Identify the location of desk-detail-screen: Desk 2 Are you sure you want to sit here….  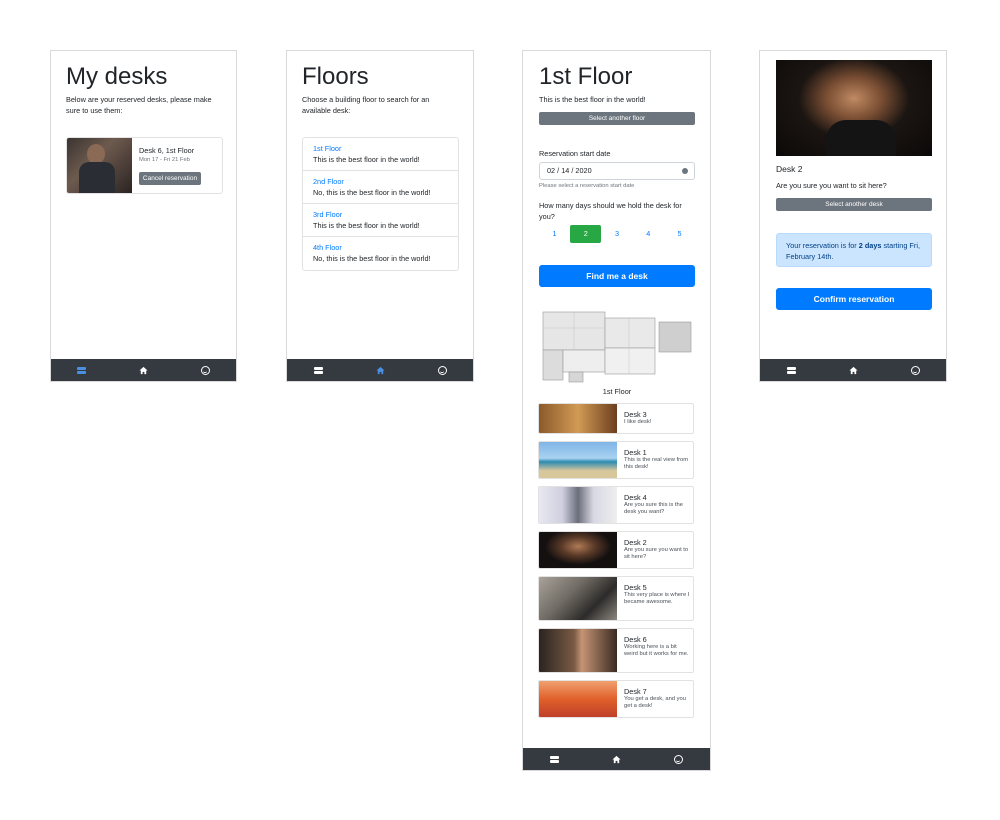
(853, 216).